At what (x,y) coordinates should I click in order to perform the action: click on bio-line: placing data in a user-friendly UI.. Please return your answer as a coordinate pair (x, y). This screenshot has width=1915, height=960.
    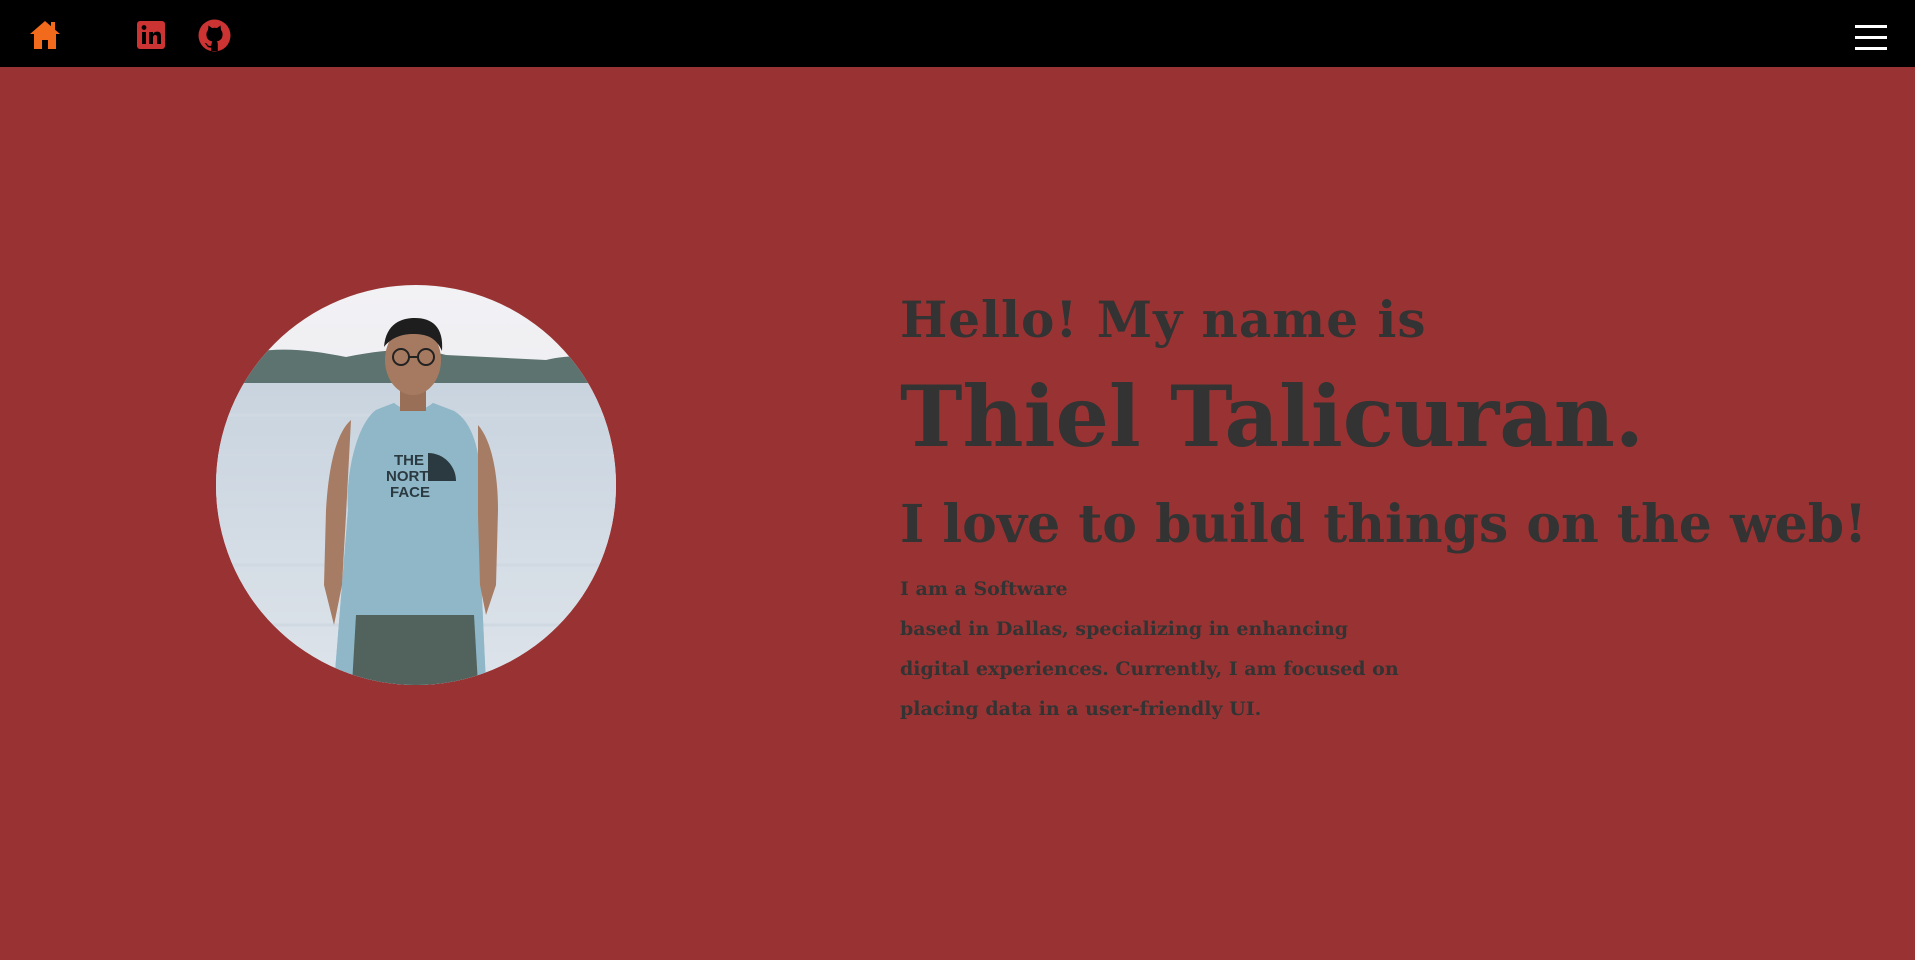
    Looking at the image, I should click on (1081, 709).